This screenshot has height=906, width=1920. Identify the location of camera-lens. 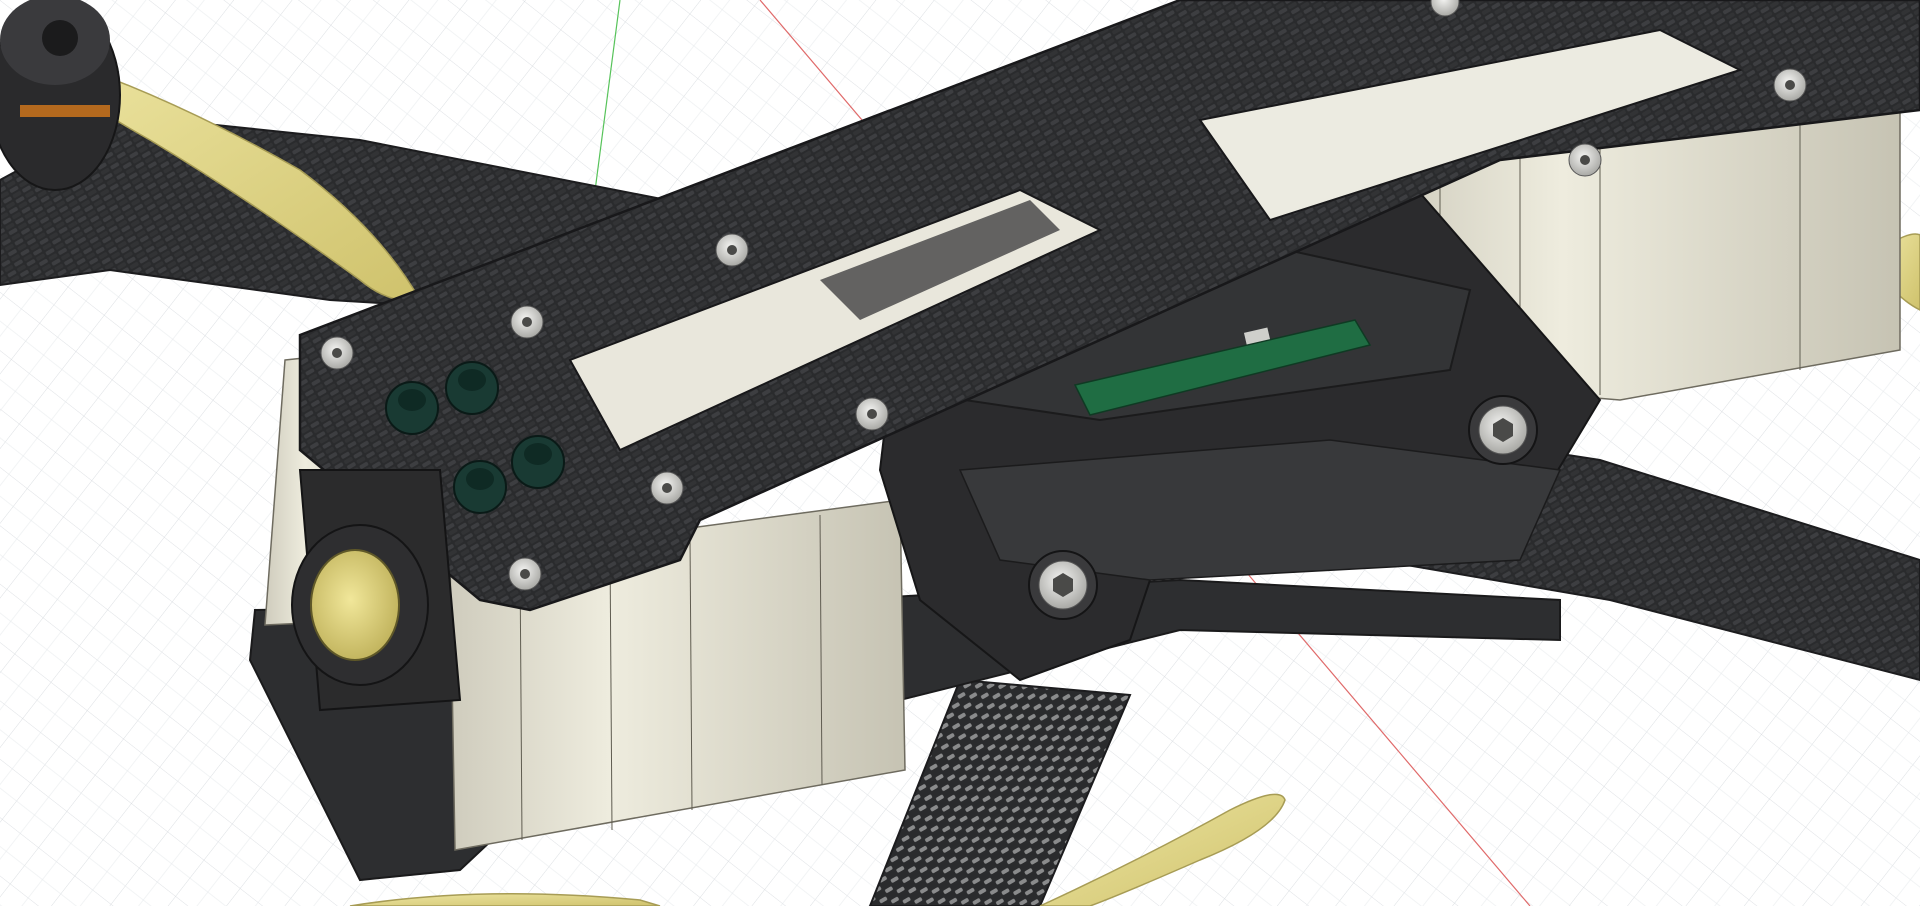
(355, 605).